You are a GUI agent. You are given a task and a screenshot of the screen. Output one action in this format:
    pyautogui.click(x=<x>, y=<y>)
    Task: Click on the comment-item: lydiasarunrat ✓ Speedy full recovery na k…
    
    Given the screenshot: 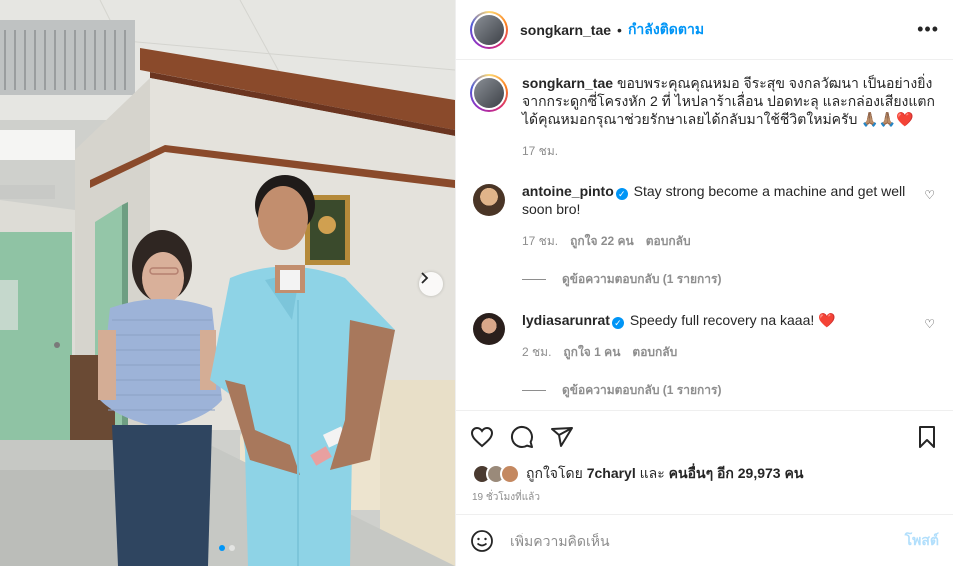 What is the action you would take?
    pyautogui.click(x=704, y=336)
    